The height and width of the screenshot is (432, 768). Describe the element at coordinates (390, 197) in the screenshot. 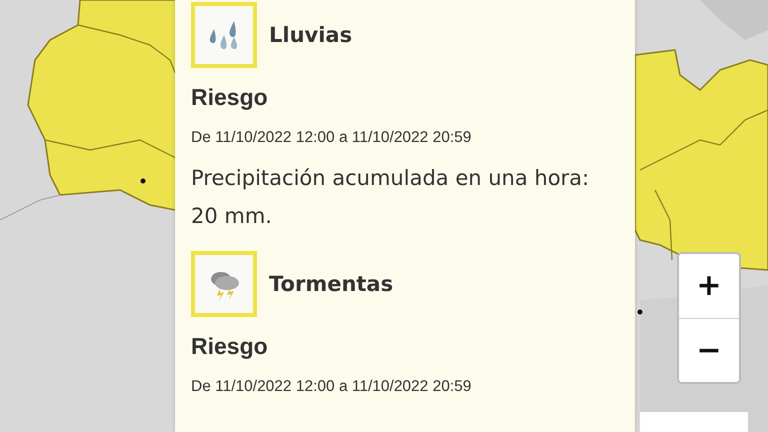

I see `alert-description: Precipitación acumulada en una hora: 20 mm.` at that location.